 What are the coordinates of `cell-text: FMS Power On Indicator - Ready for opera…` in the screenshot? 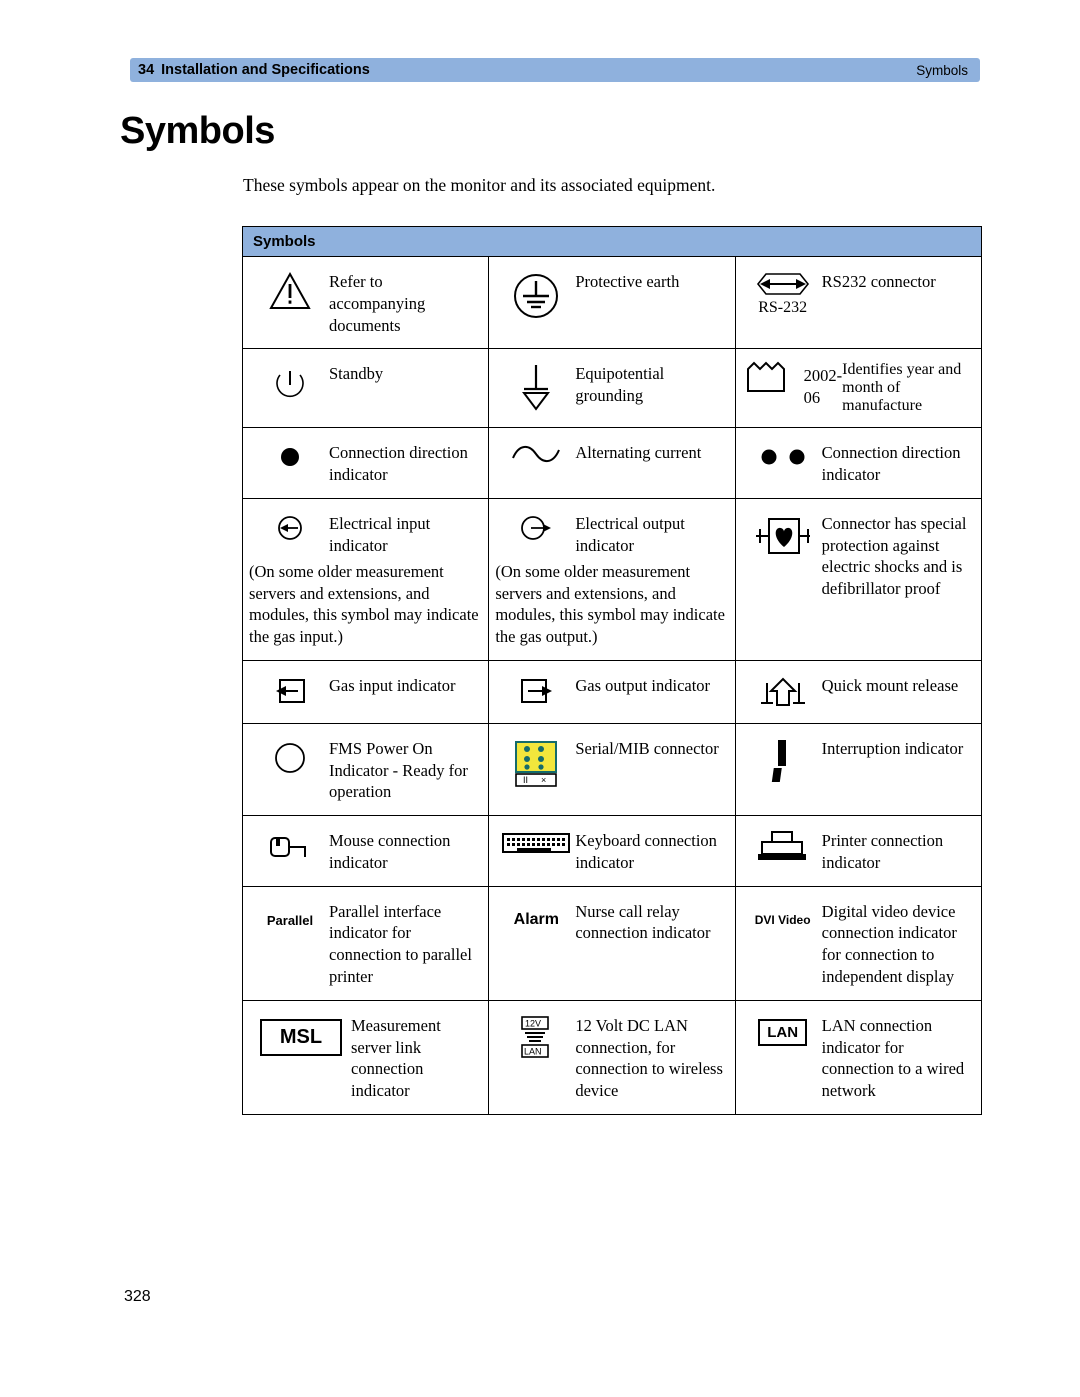 It's located at (398, 770).